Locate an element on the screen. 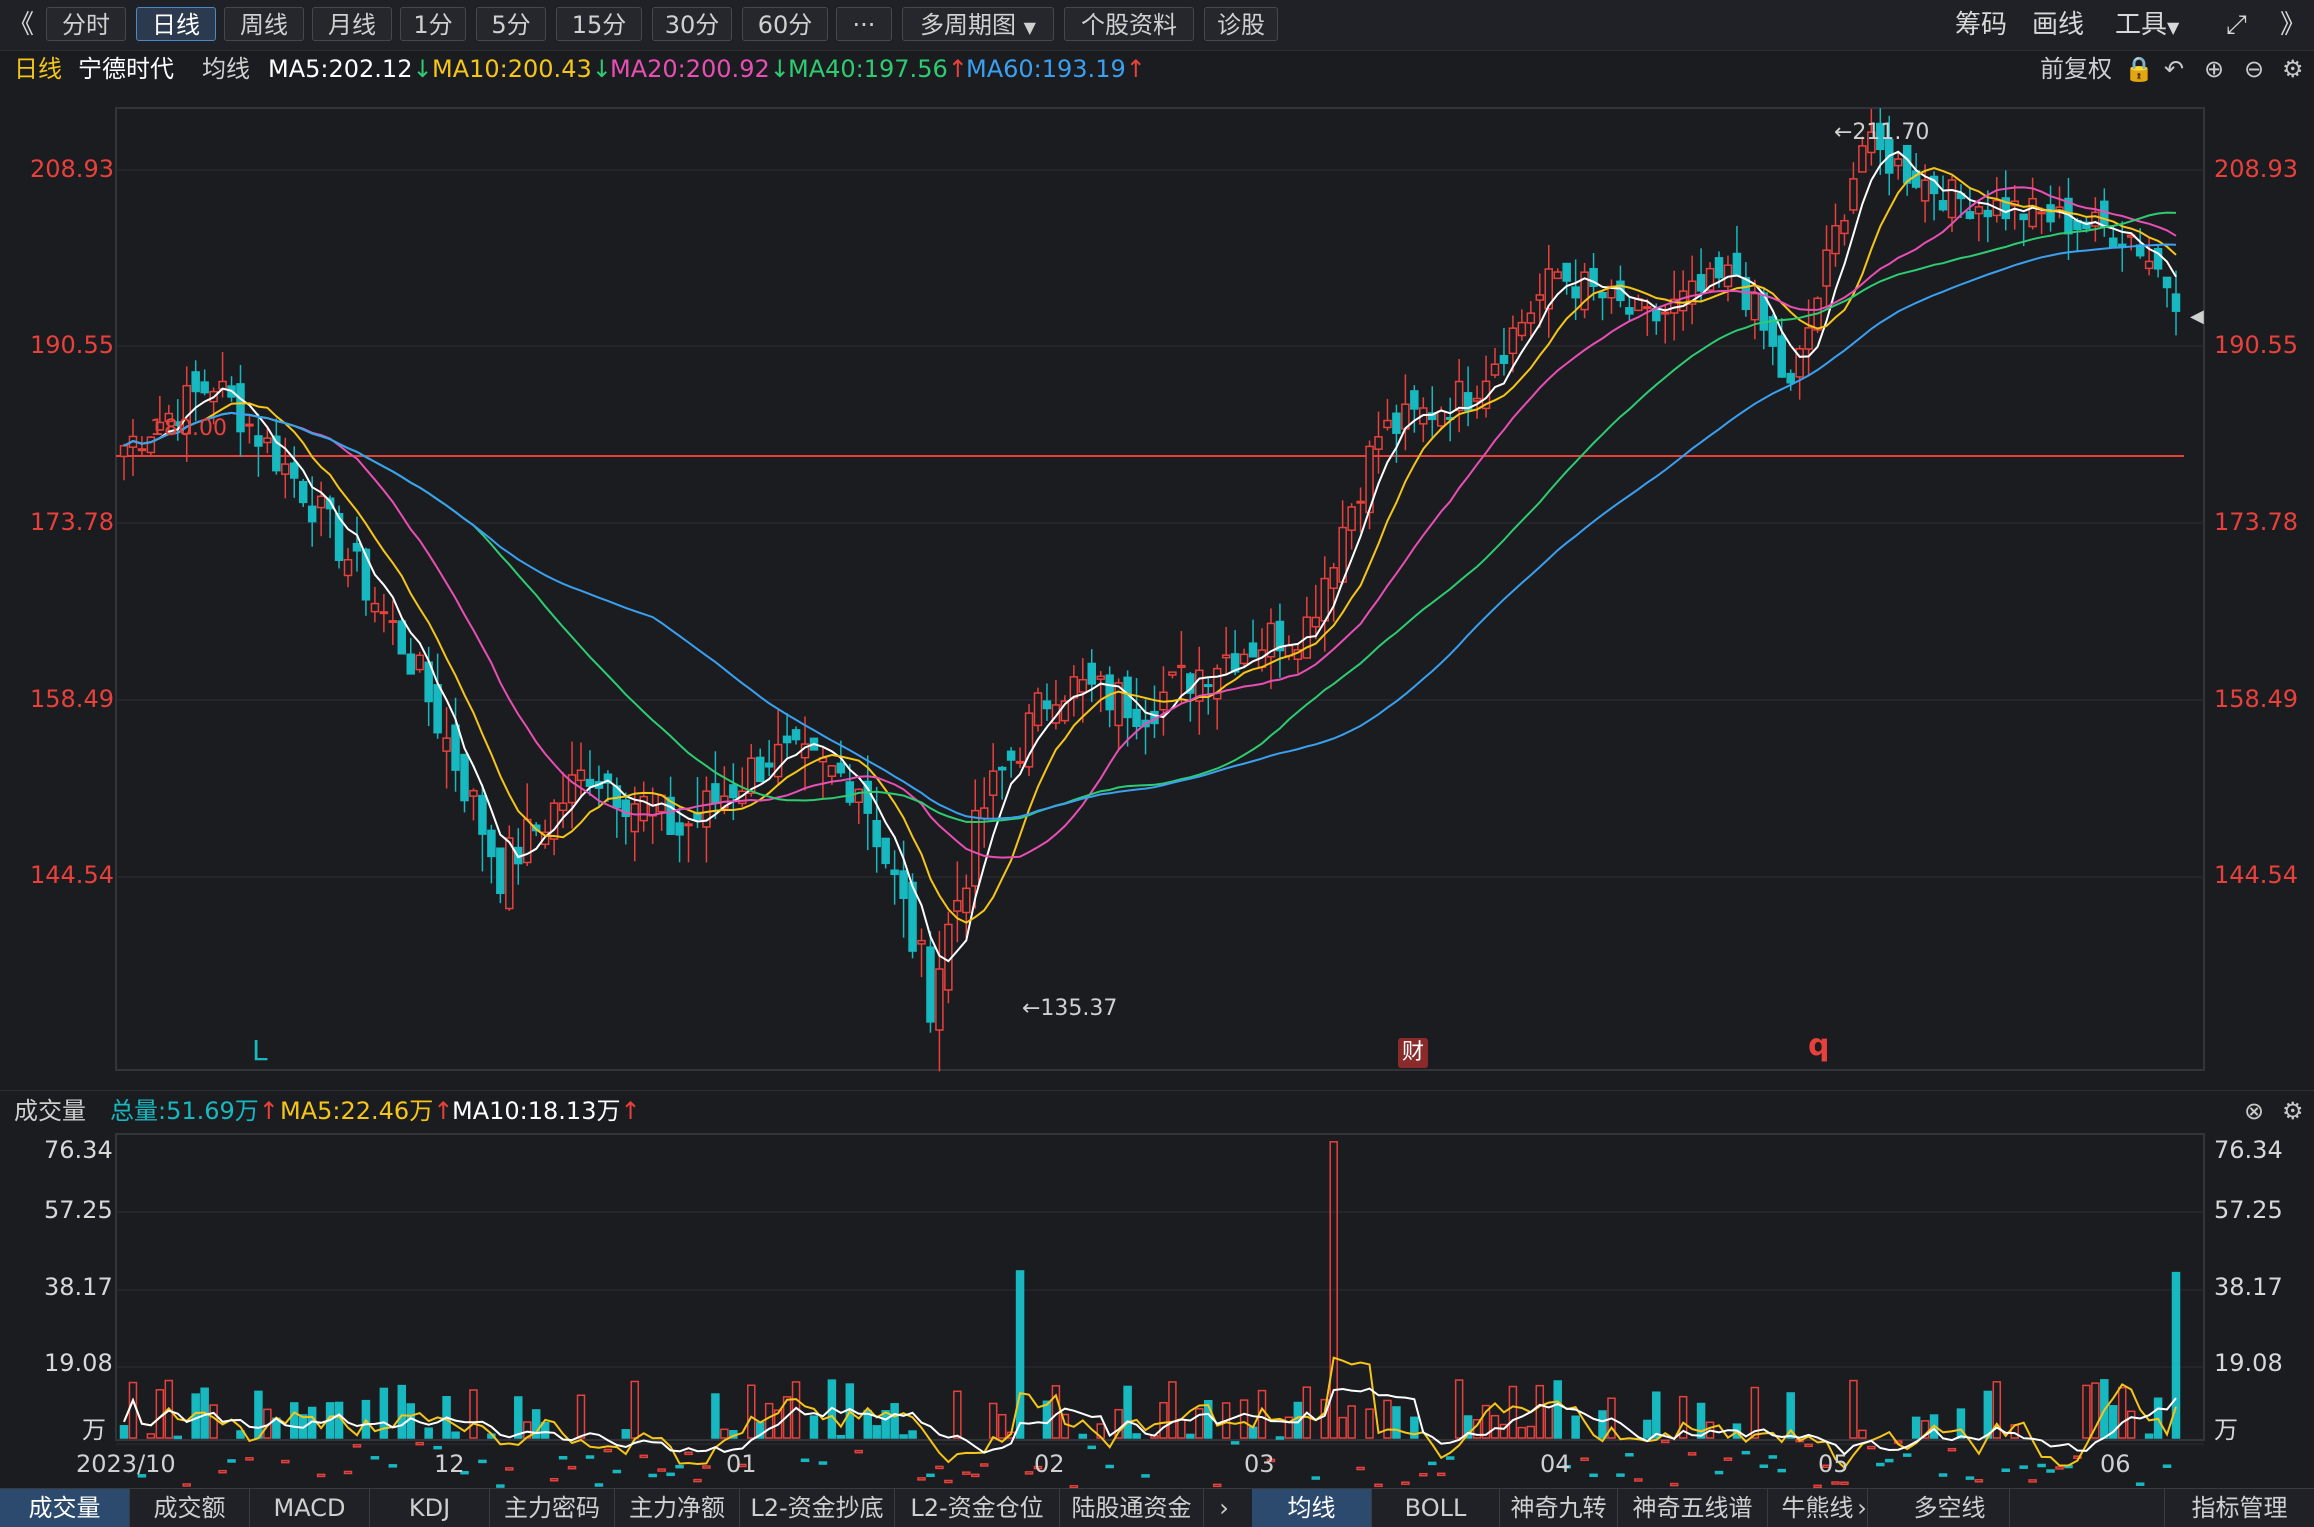  period-button: 月线 is located at coordinates (352, 24).